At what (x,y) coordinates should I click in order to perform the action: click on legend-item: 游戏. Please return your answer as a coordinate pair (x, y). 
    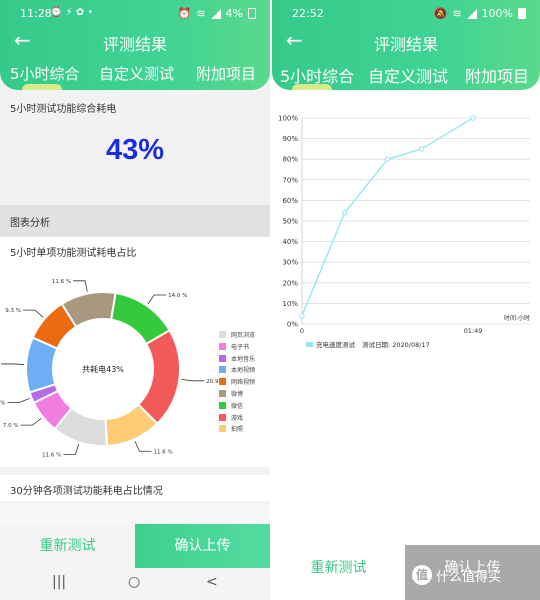
    Looking at the image, I should click on (231, 417).